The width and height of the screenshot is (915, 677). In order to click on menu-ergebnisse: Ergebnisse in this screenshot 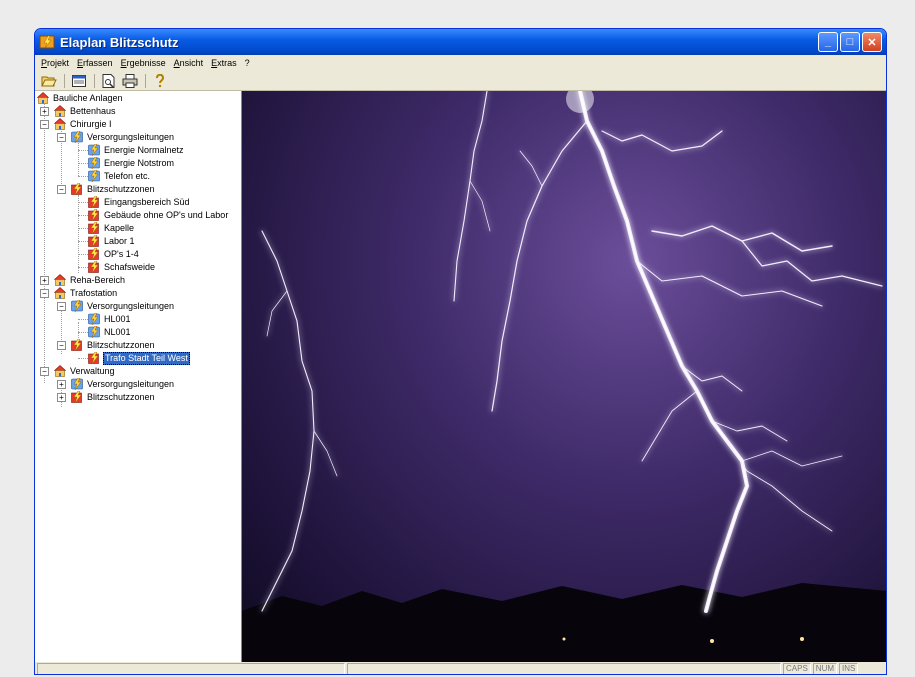, I will do `click(143, 63)`.